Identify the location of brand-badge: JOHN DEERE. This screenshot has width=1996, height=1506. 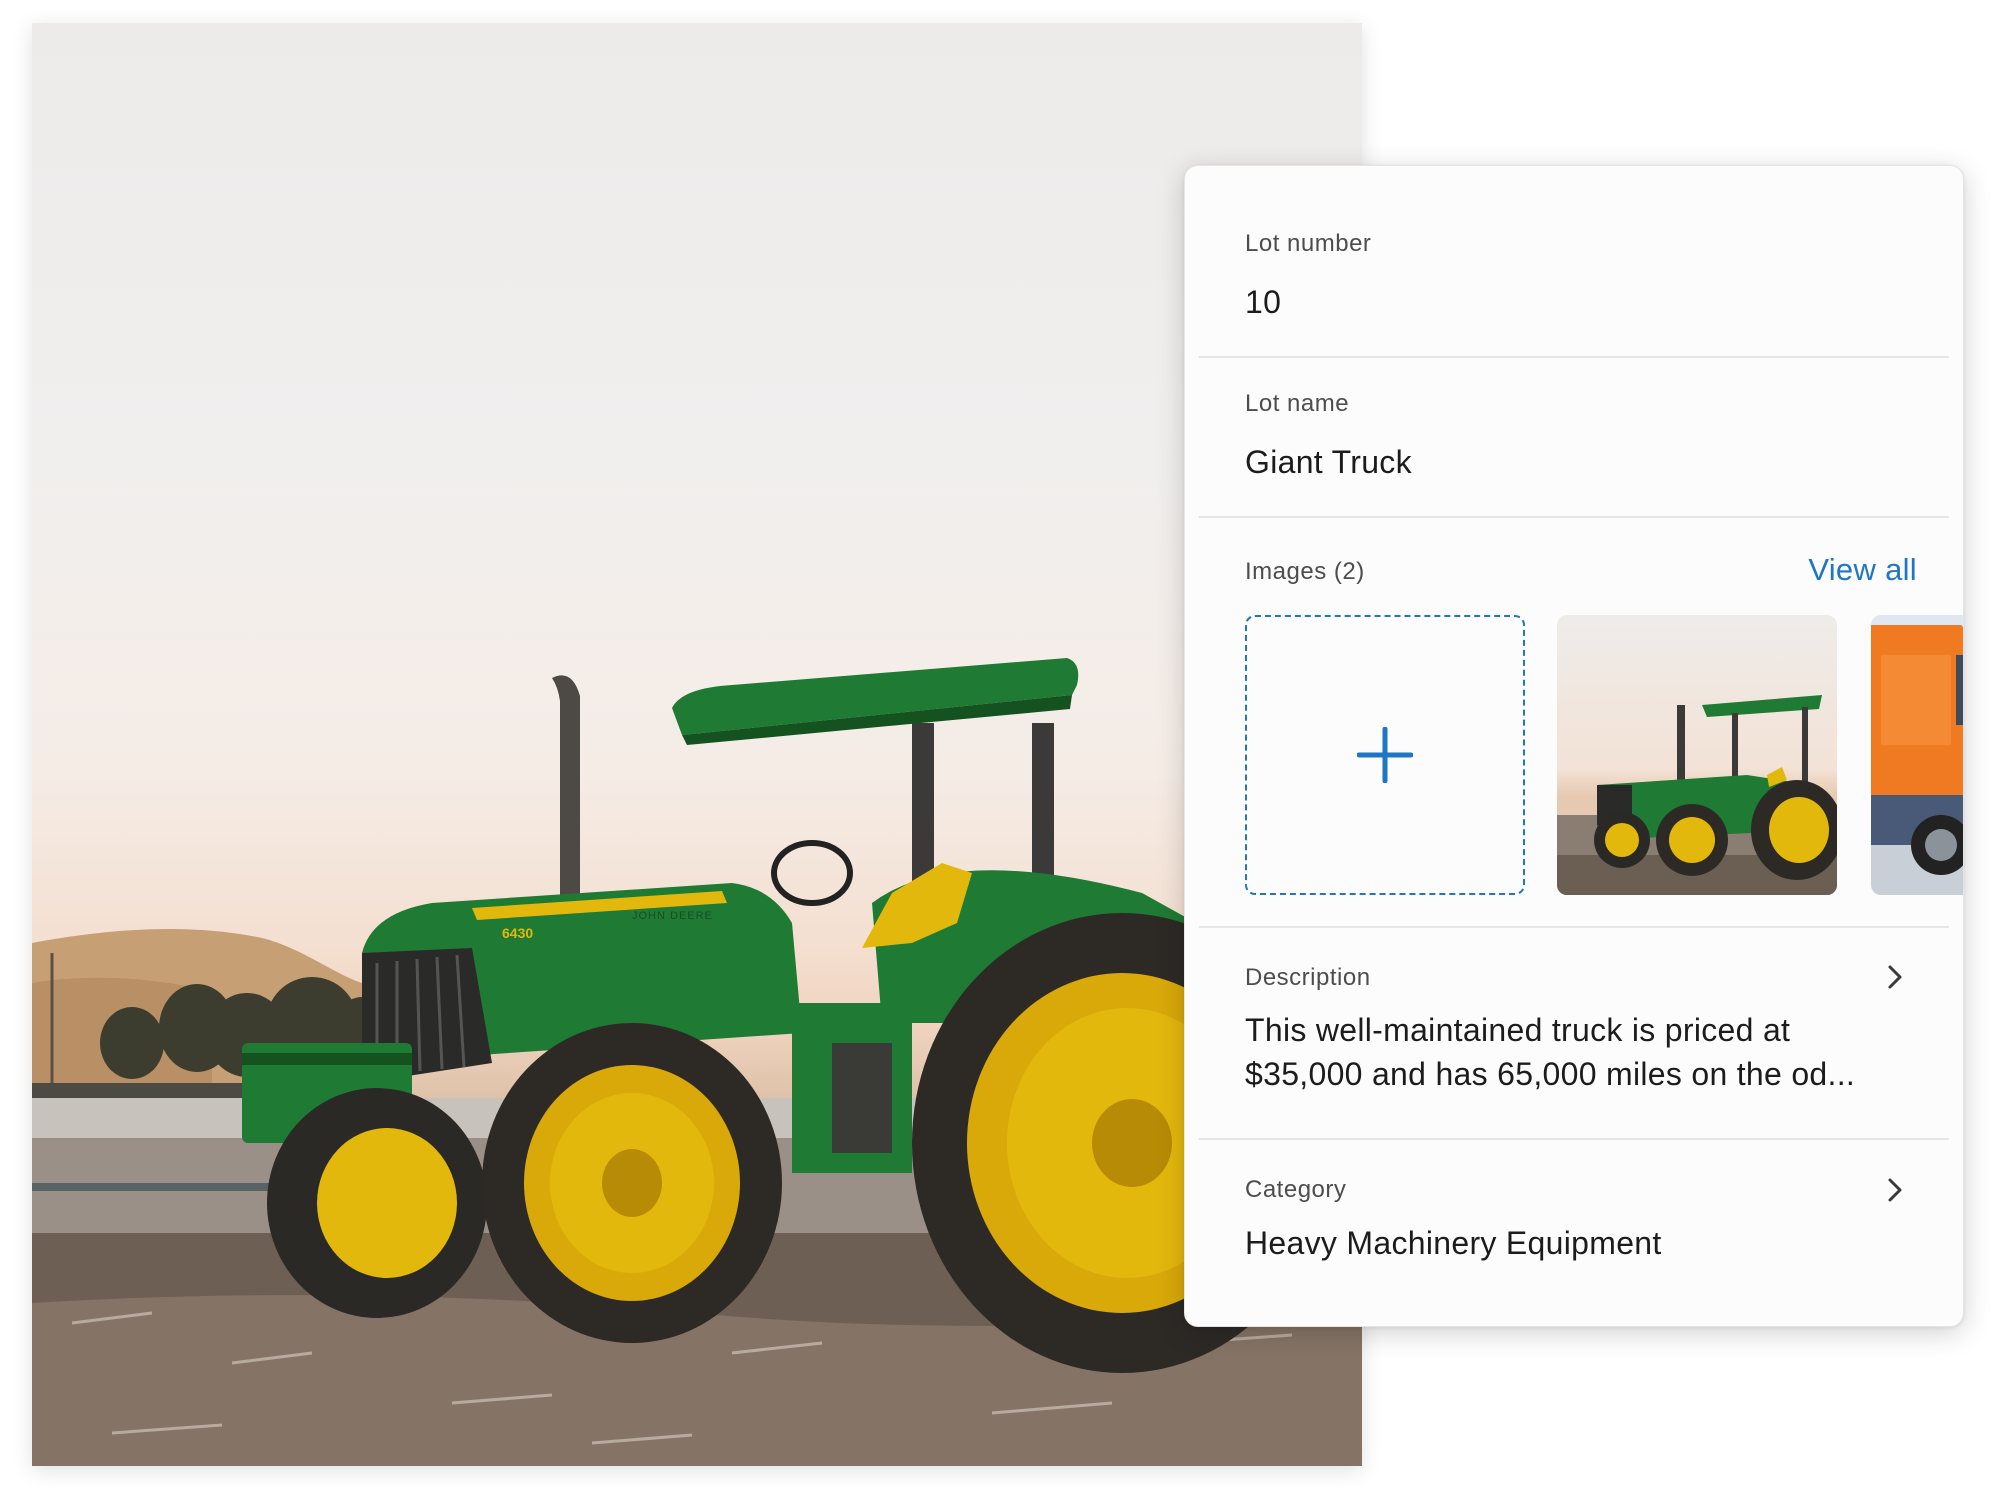
(672, 916).